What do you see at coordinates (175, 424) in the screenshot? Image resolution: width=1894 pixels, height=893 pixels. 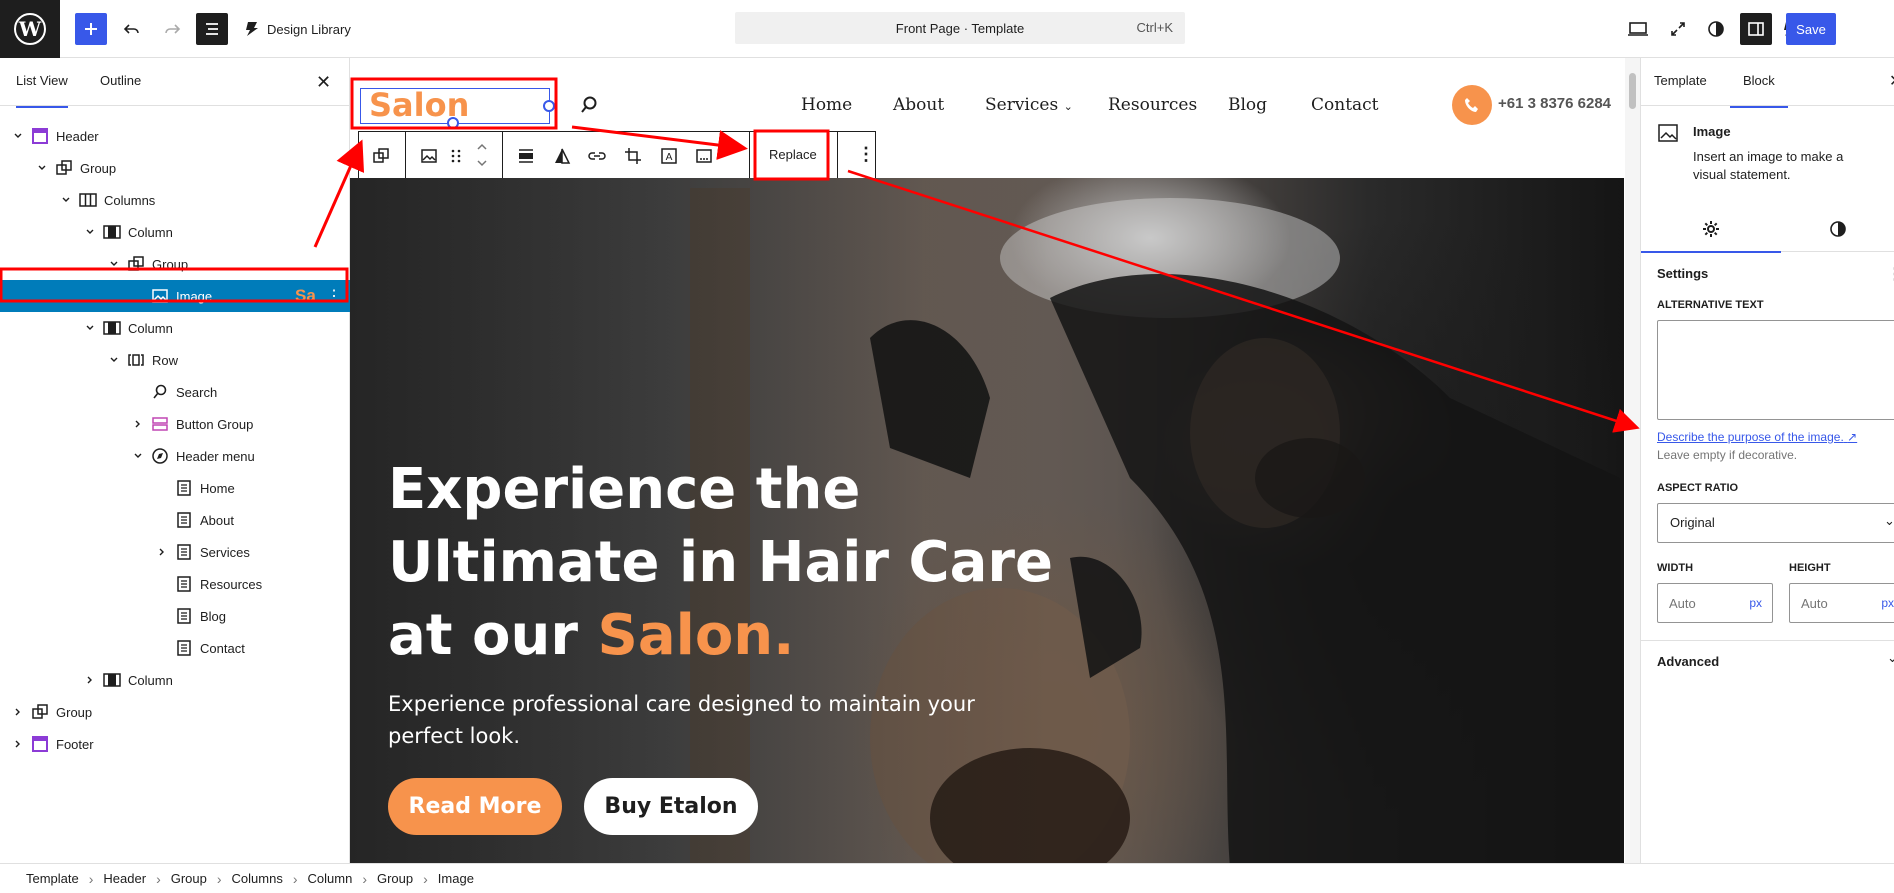 I see `list-view-item: Button Group` at bounding box center [175, 424].